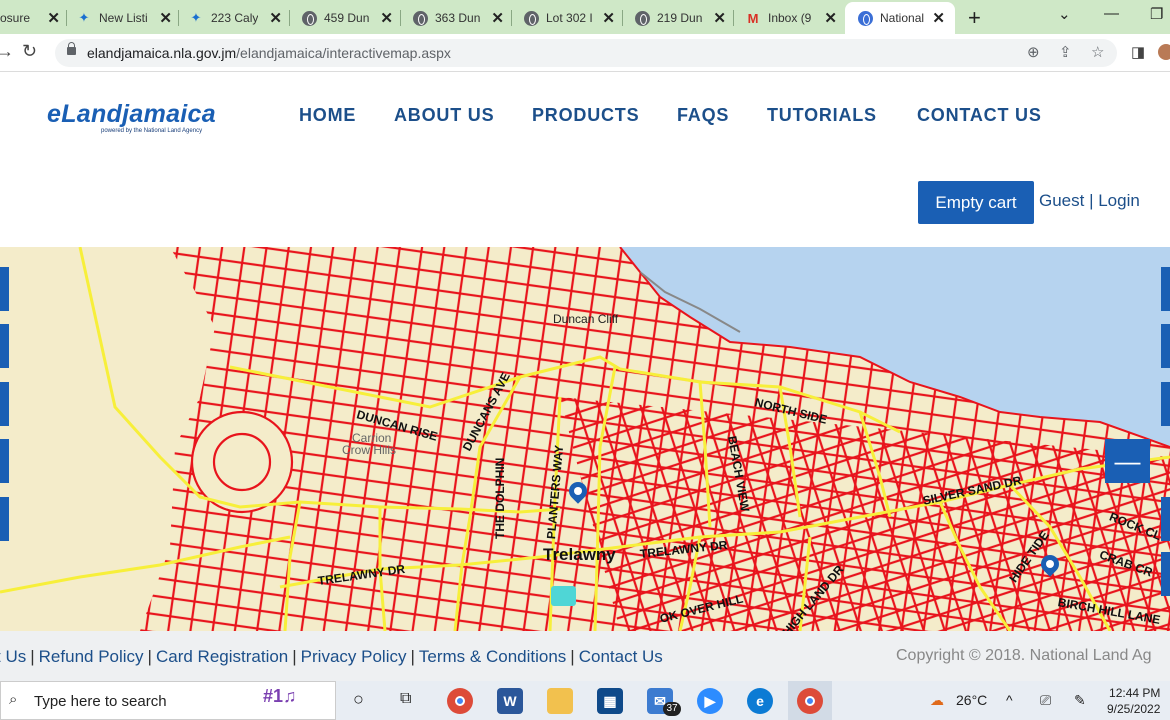 Image resolution: width=1170 pixels, height=720 pixels. Describe the element at coordinates (444, 115) in the screenshot. I see `nav-about-us: ABOUT US` at that location.